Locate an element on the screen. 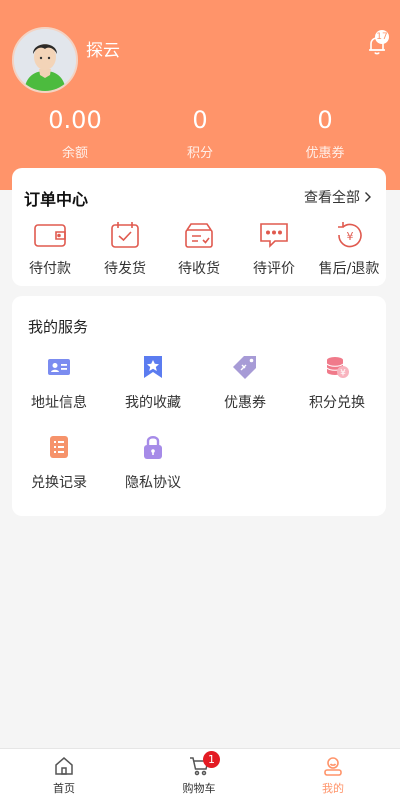  stat-coupons: 0 优惠券 is located at coordinates (325, 133).